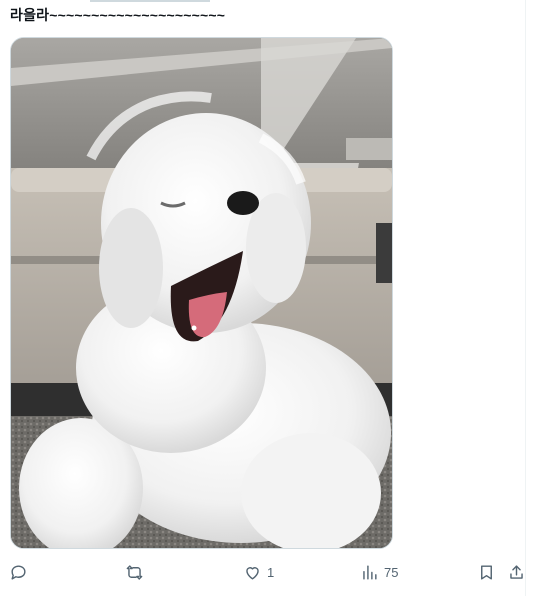  I want to click on bookmark-icon, so click(486, 572).